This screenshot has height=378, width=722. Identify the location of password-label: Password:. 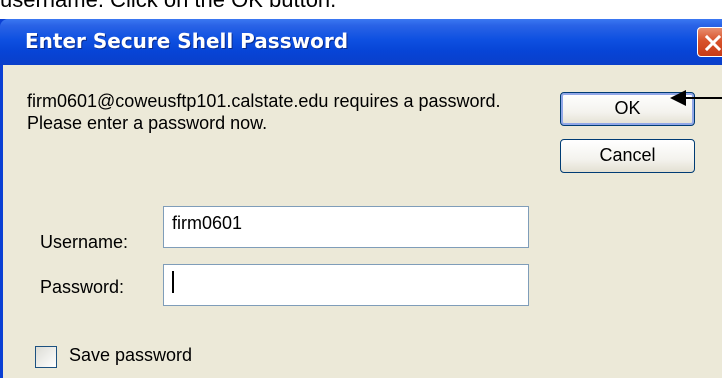
(82, 287).